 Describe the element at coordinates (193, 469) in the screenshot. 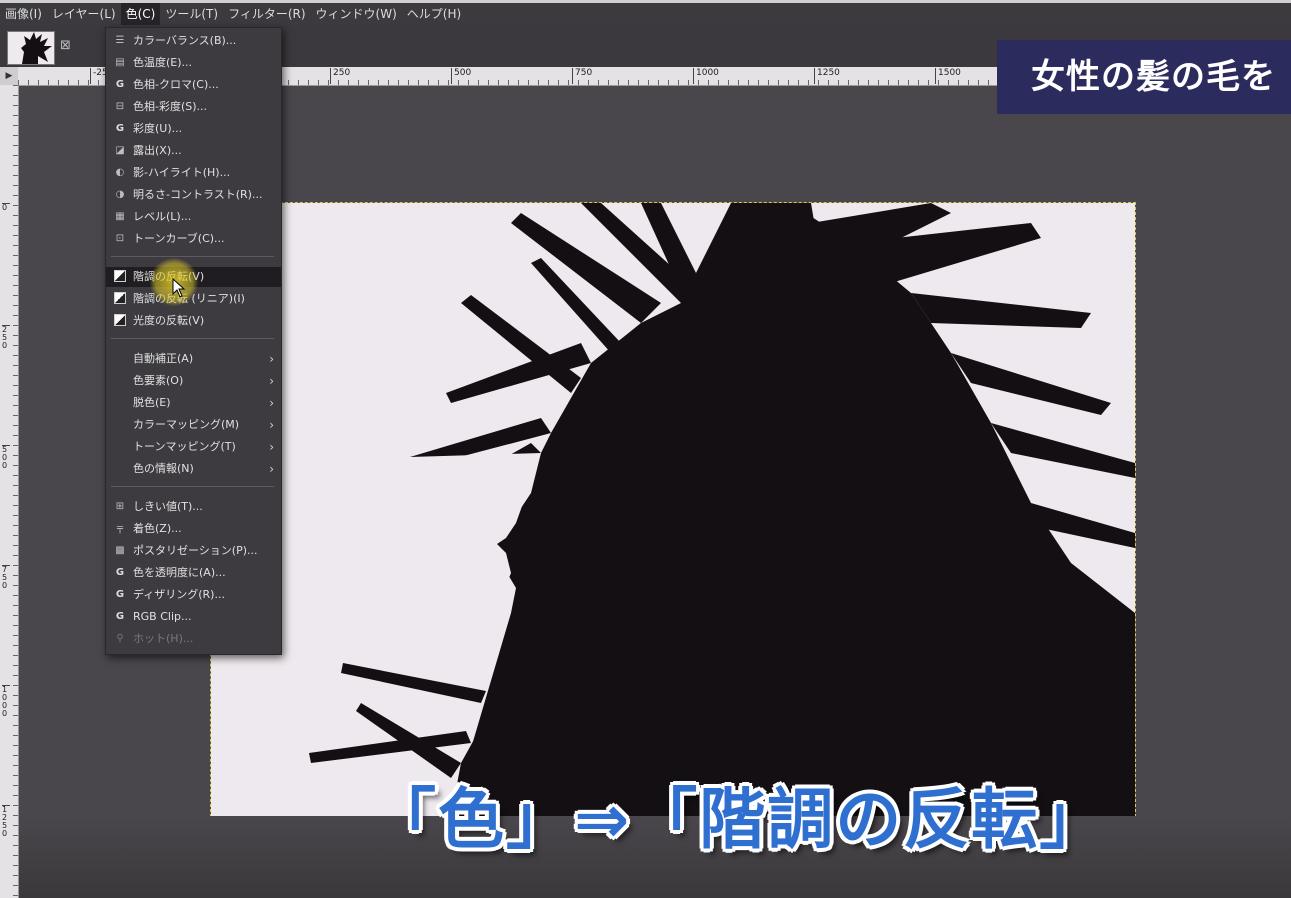

I see `menu-item-info: 色の情報(N) ›` at that location.